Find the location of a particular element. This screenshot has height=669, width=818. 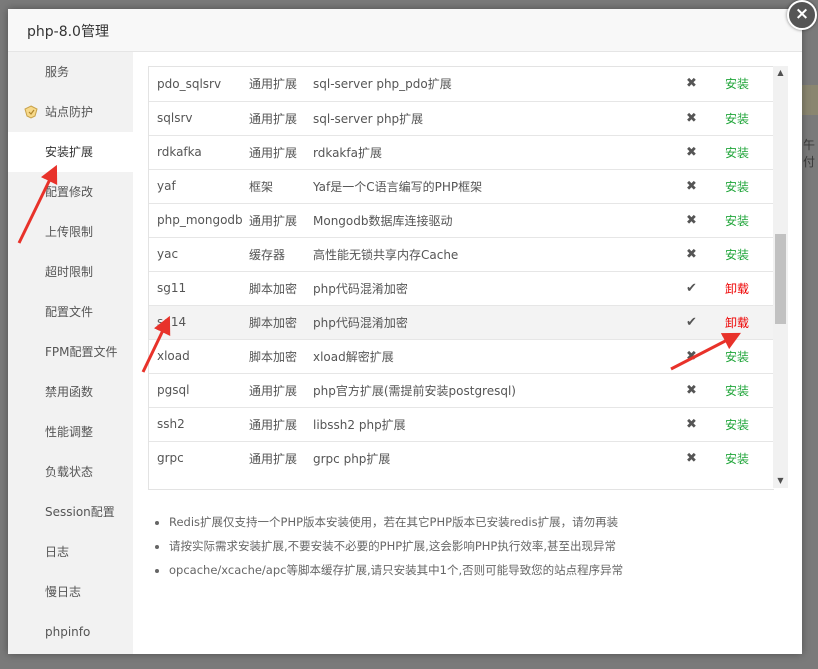

sidebar-item-session: Session配置 is located at coordinates (70, 512).